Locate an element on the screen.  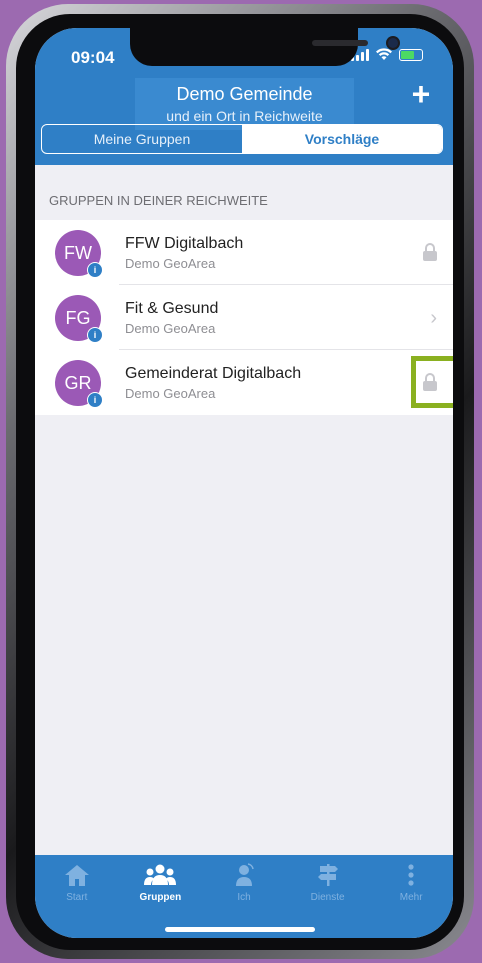
avatar-initials: FG is located at coordinates (78, 317).